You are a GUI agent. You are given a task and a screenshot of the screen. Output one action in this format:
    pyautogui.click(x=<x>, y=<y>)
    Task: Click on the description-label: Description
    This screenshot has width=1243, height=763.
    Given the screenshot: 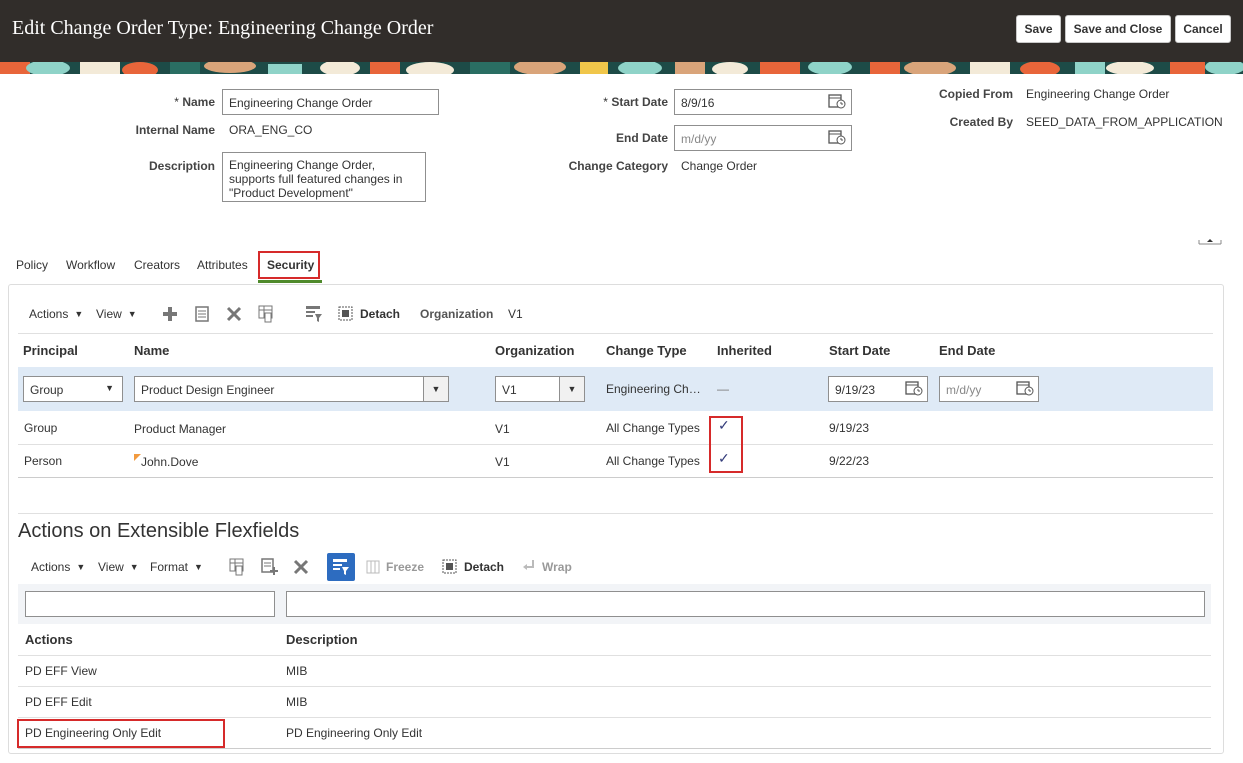 What is the action you would take?
    pyautogui.click(x=181, y=166)
    